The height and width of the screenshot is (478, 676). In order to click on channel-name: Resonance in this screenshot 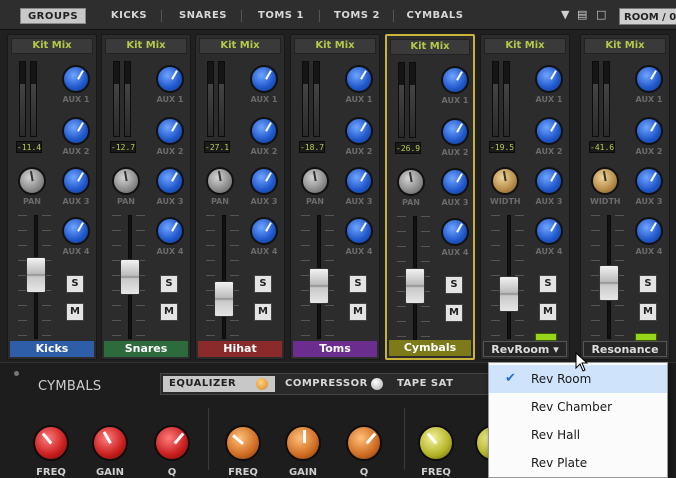, I will do `click(625, 349)`.